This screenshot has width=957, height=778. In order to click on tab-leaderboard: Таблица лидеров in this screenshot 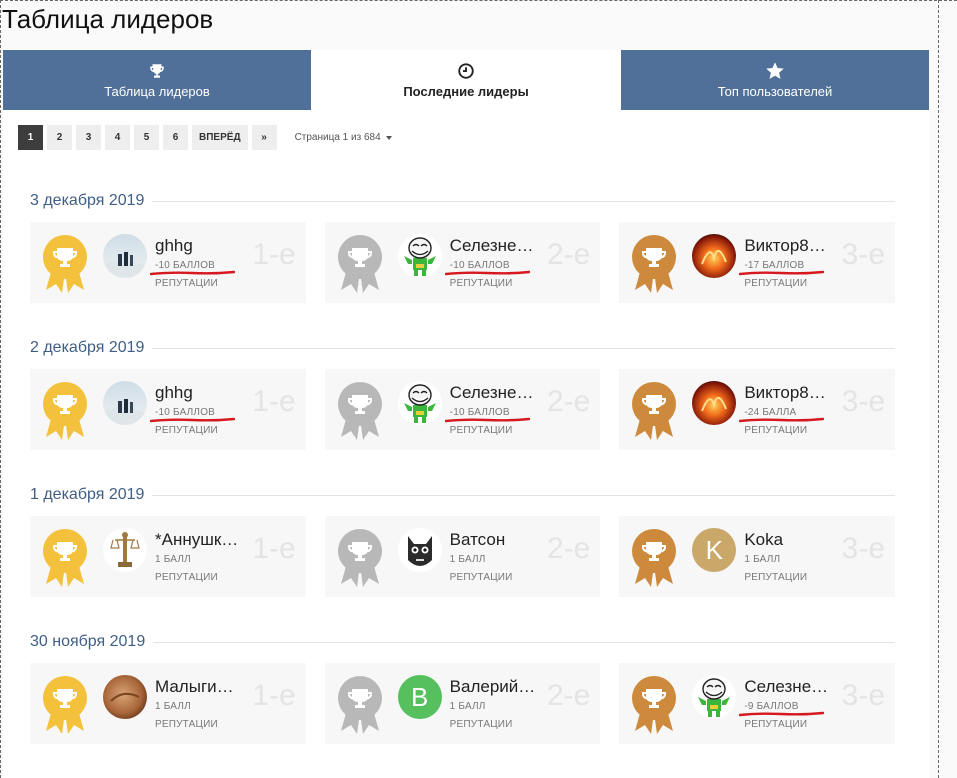, I will do `click(157, 80)`.